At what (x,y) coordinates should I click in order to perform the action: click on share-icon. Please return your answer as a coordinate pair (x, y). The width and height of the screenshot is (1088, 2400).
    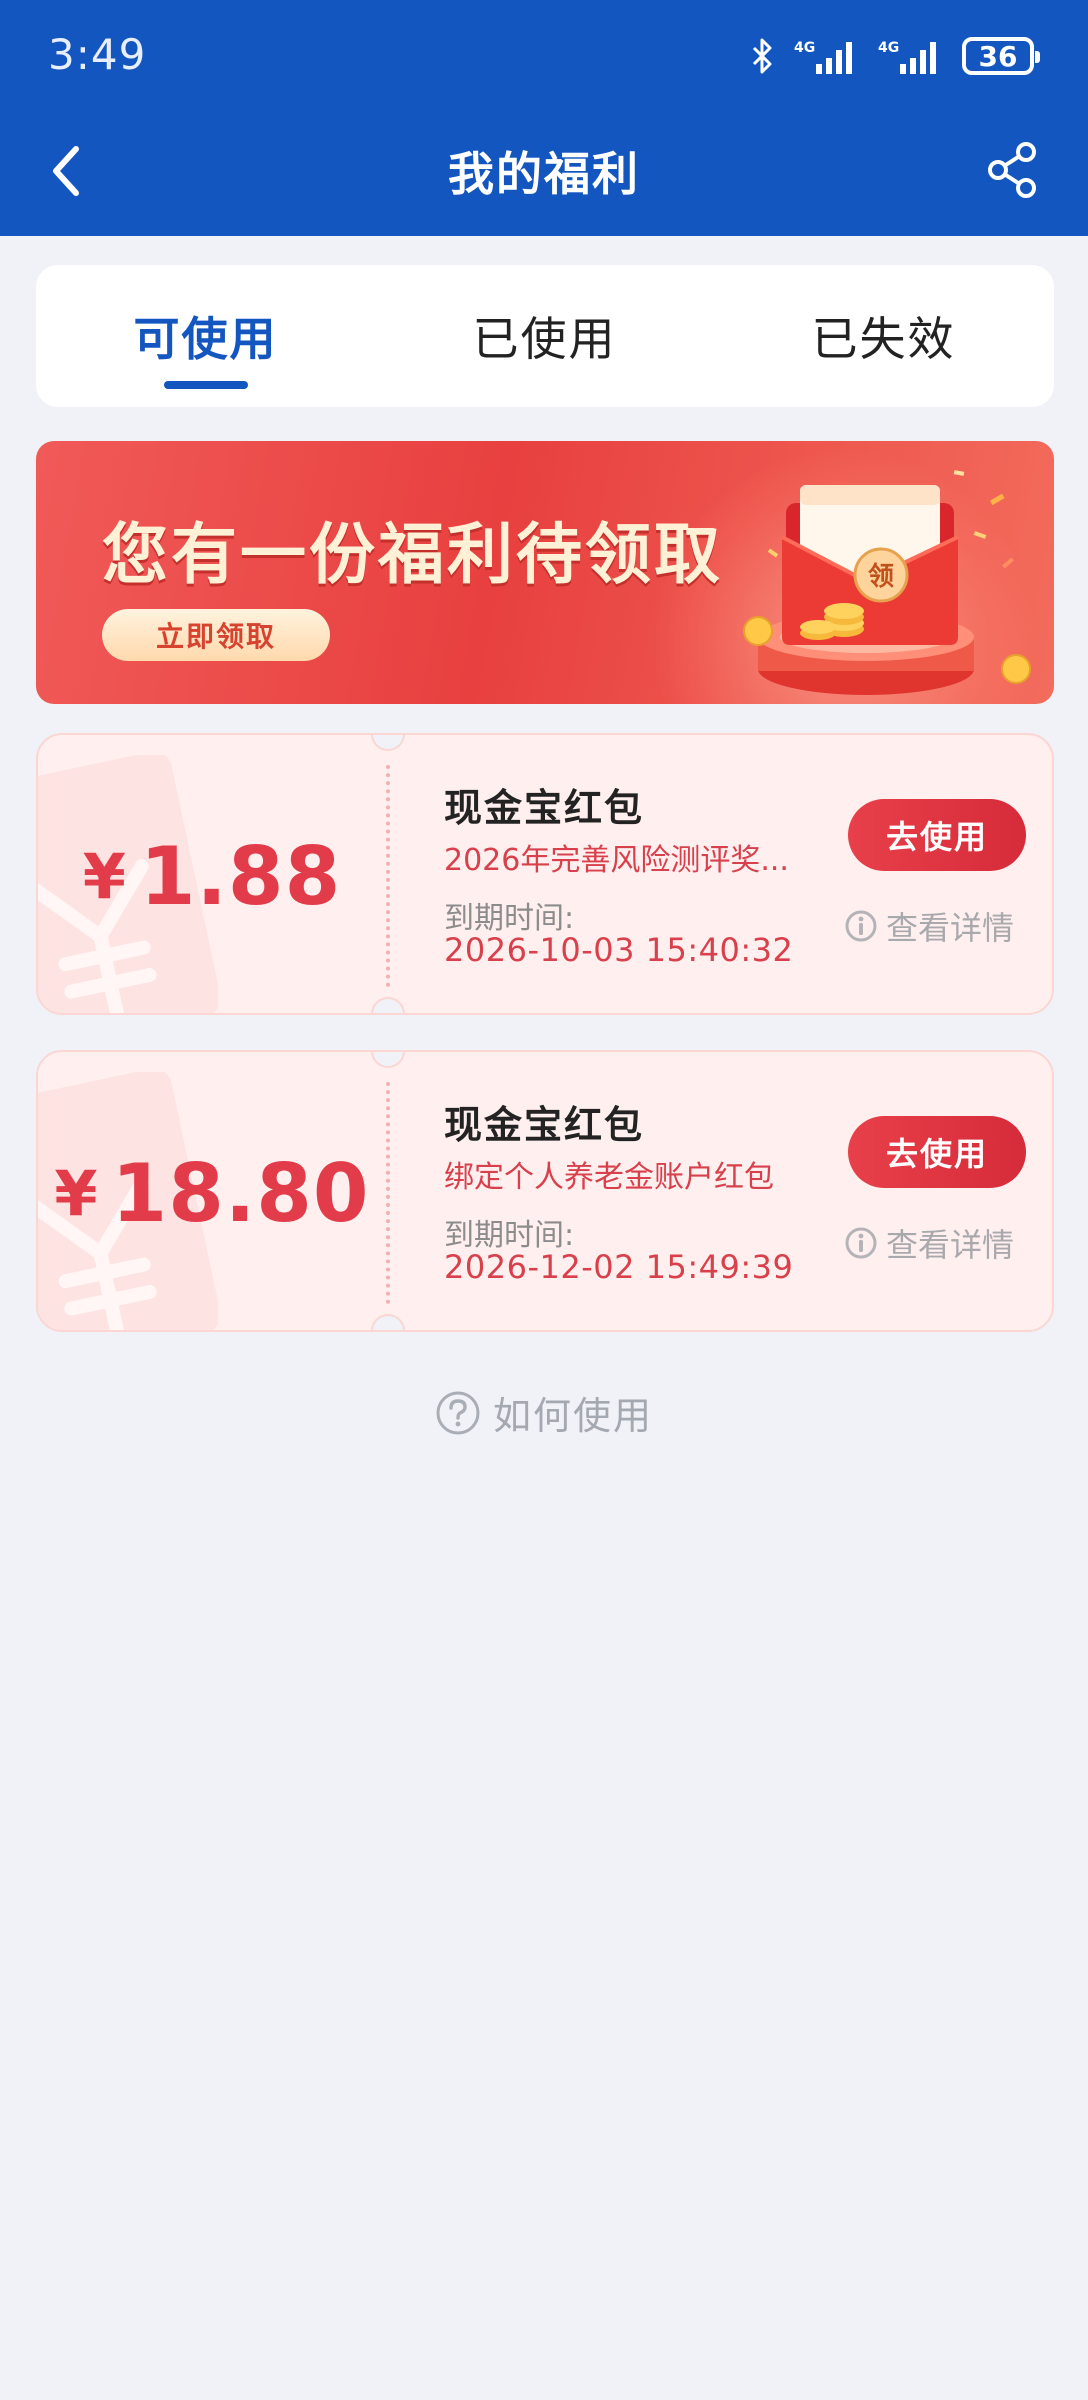
    Looking at the image, I should click on (1012, 170).